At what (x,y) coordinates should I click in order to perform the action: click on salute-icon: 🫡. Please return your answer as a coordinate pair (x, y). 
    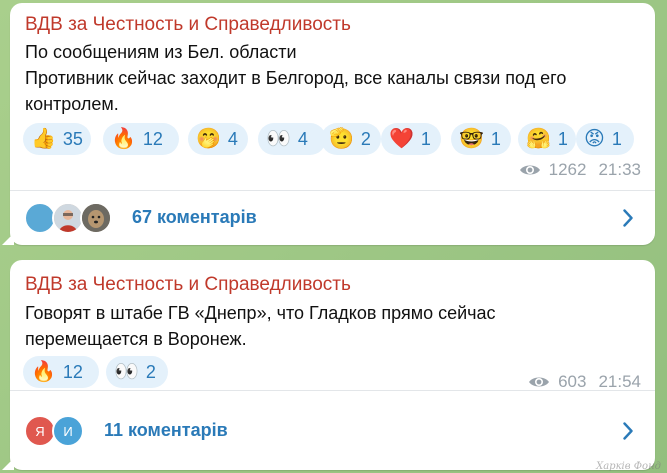
    Looking at the image, I should click on (341, 139).